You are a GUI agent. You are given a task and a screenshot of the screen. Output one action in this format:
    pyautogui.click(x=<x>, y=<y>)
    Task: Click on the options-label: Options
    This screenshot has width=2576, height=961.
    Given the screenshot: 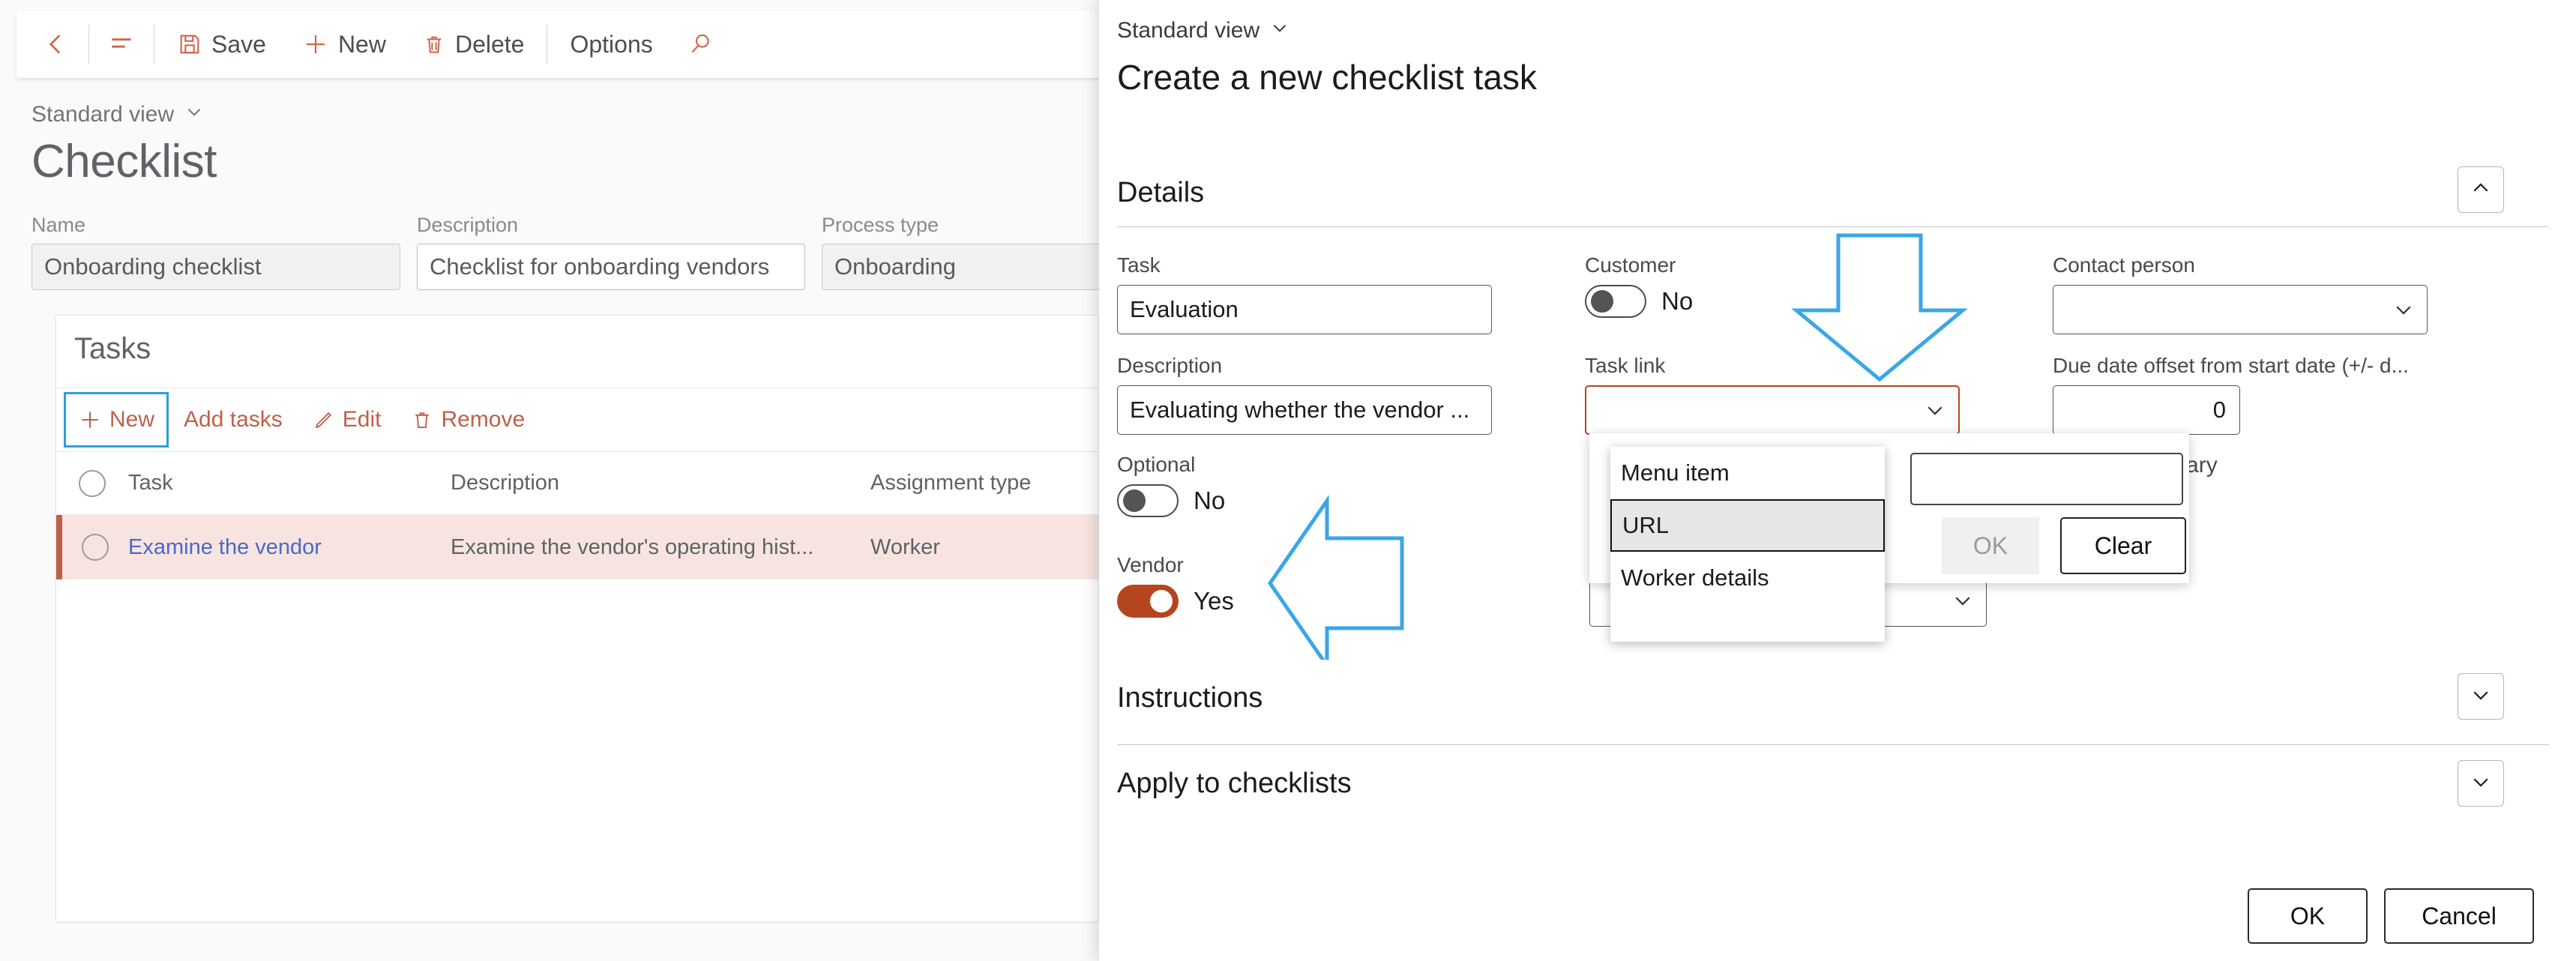 What is the action you would take?
    pyautogui.click(x=611, y=44)
    